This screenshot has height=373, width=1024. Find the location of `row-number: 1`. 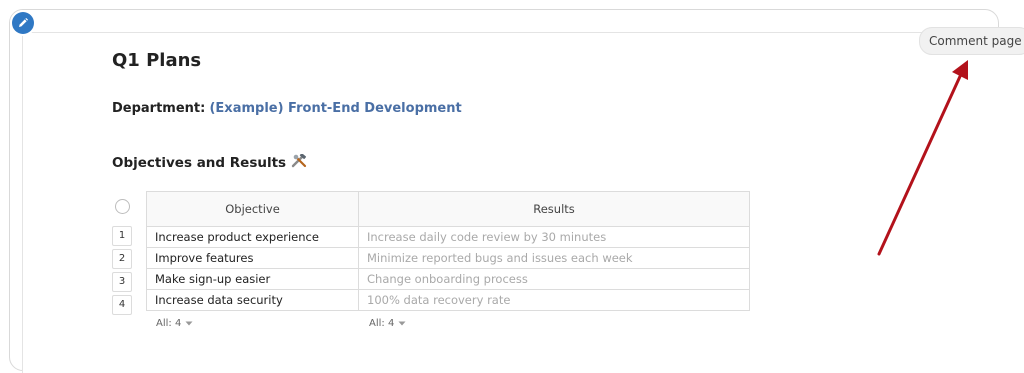

row-number: 1 is located at coordinates (122, 236).